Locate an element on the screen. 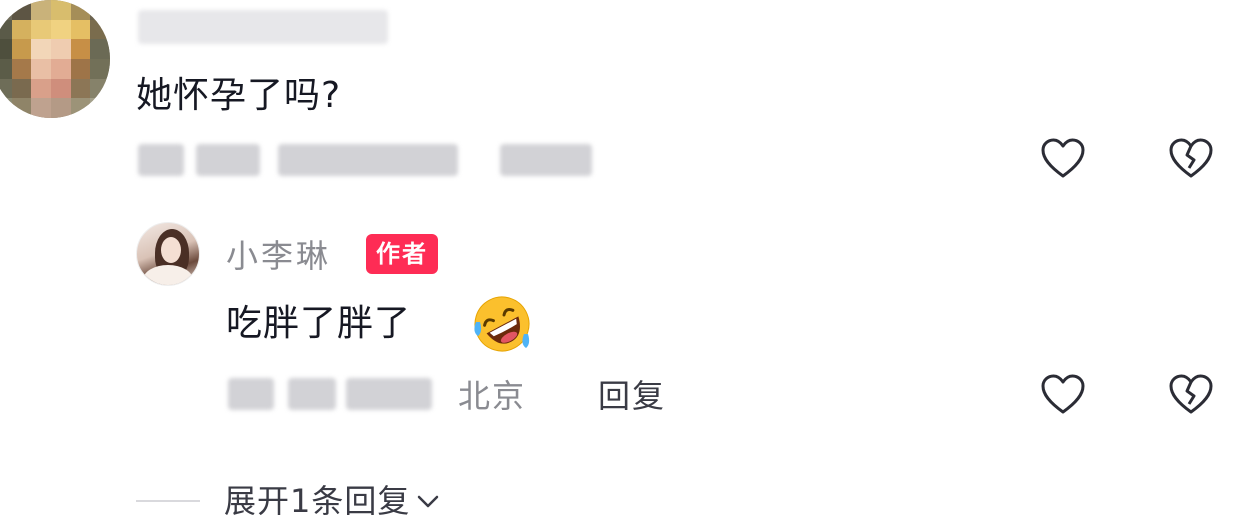  comment-time-blurred is located at coordinates (161, 160).